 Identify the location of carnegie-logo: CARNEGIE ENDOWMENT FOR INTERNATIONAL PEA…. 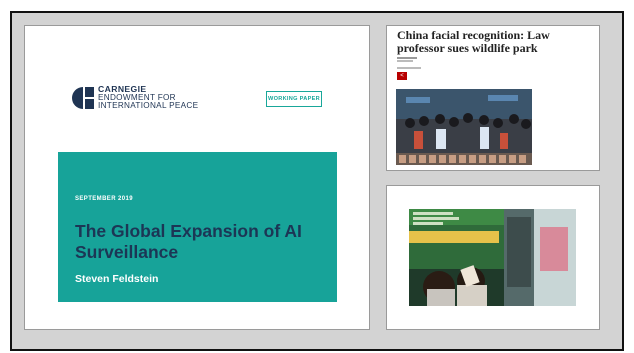
(135, 98).